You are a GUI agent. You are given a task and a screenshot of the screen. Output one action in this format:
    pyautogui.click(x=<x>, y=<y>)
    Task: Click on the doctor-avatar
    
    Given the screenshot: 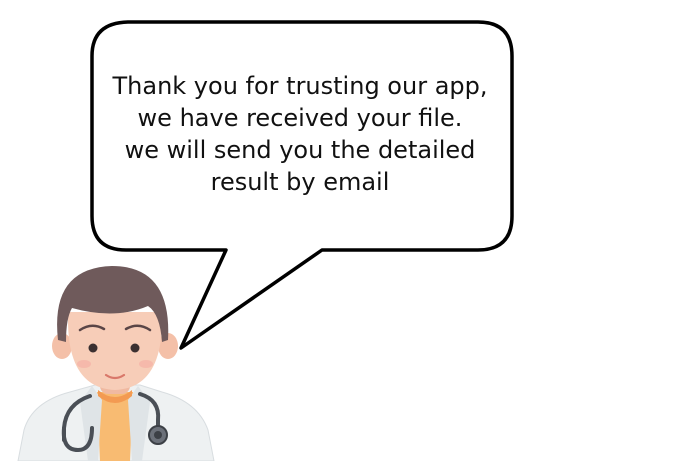 What is the action you would take?
    pyautogui.click(x=116, y=363)
    